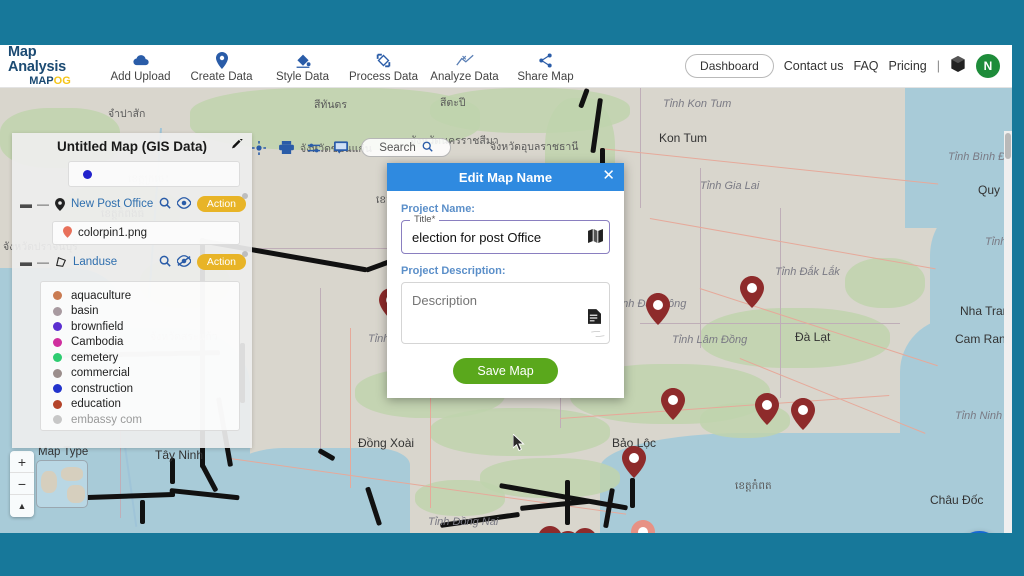 The image size is (1024, 576). I want to click on legend-item: commercial, so click(146, 374).